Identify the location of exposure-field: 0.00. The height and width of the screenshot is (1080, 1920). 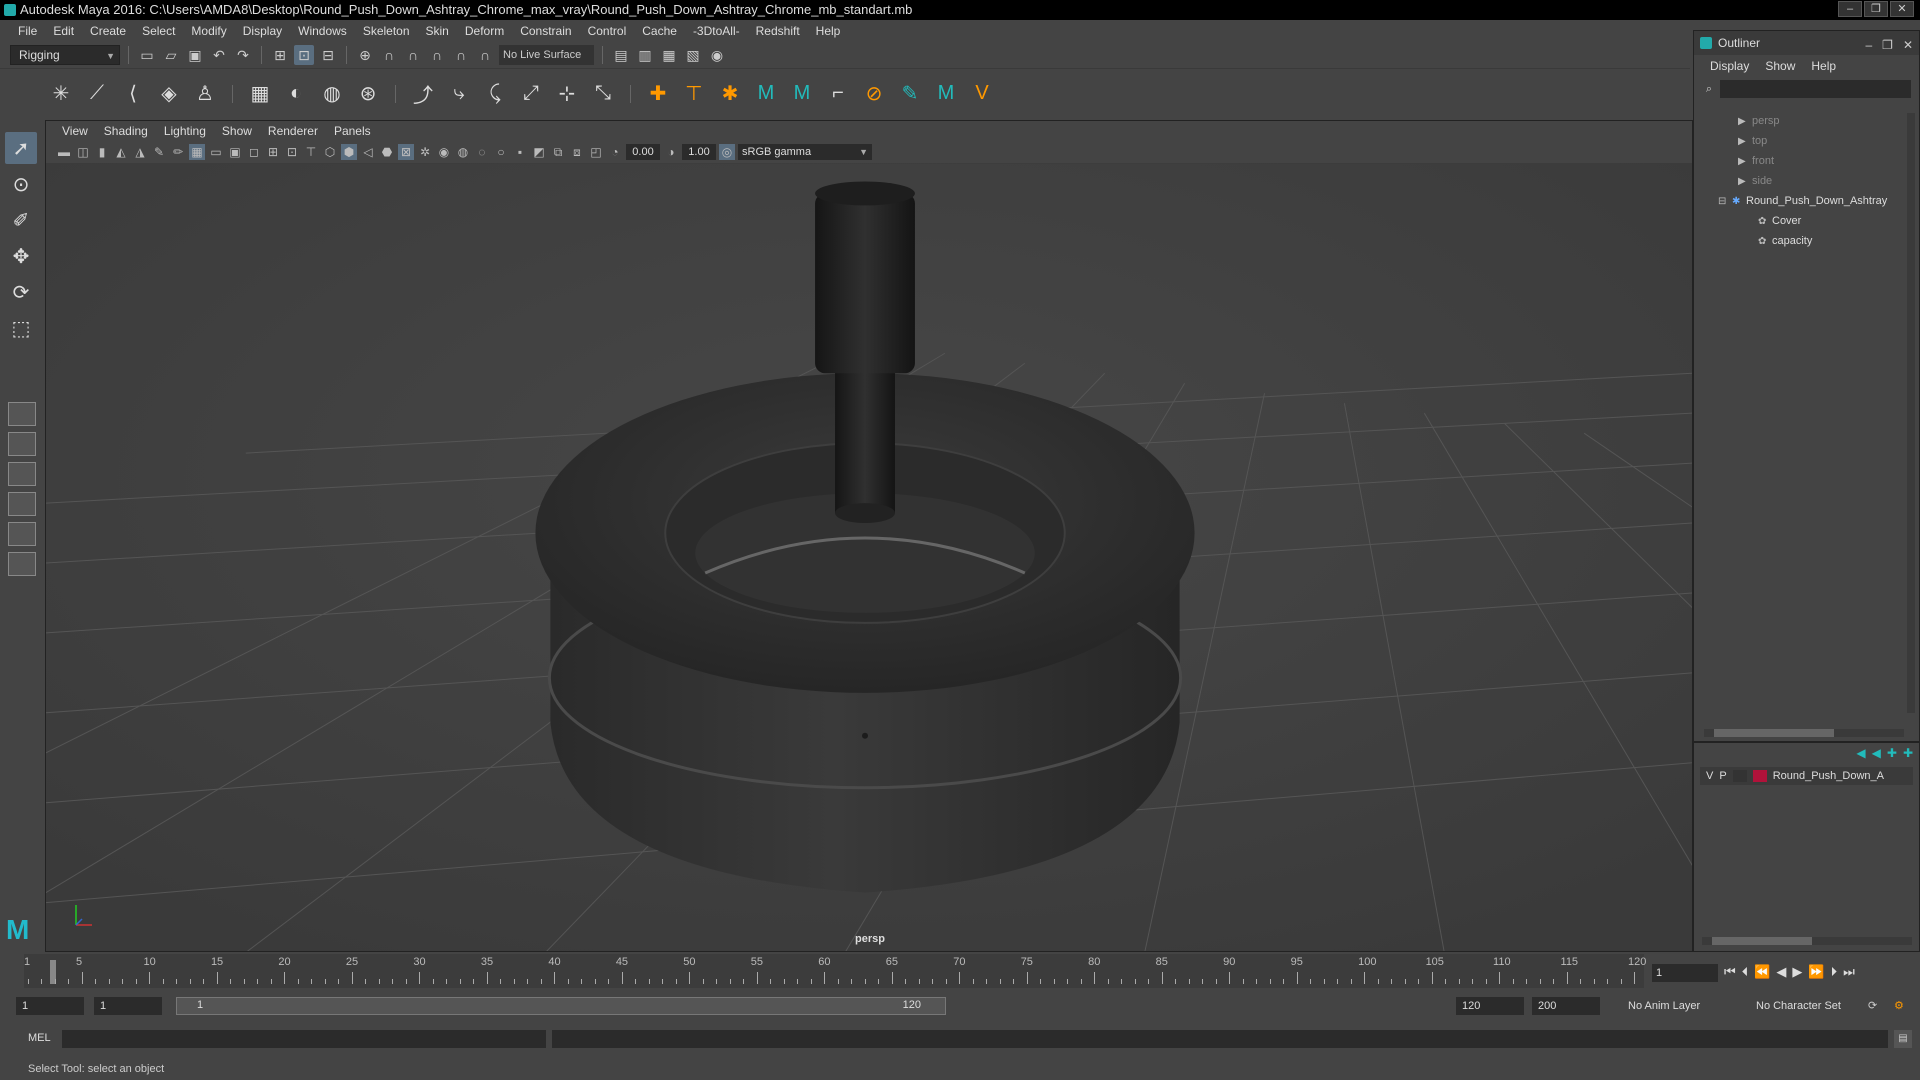
(643, 152).